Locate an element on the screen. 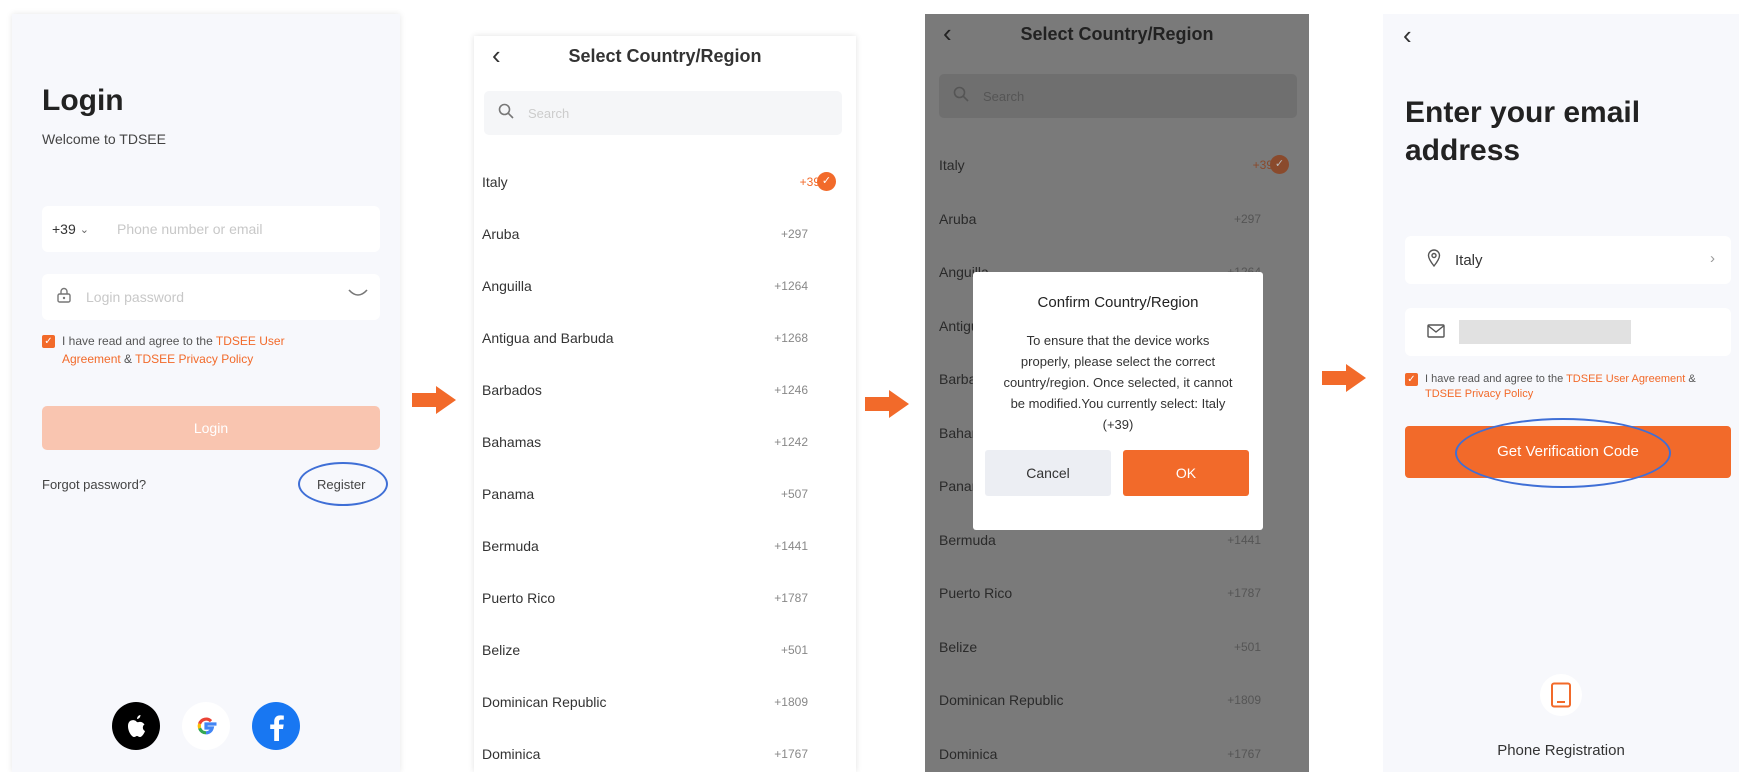 This screenshot has width=1747, height=772. google-icon is located at coordinates (206, 726).